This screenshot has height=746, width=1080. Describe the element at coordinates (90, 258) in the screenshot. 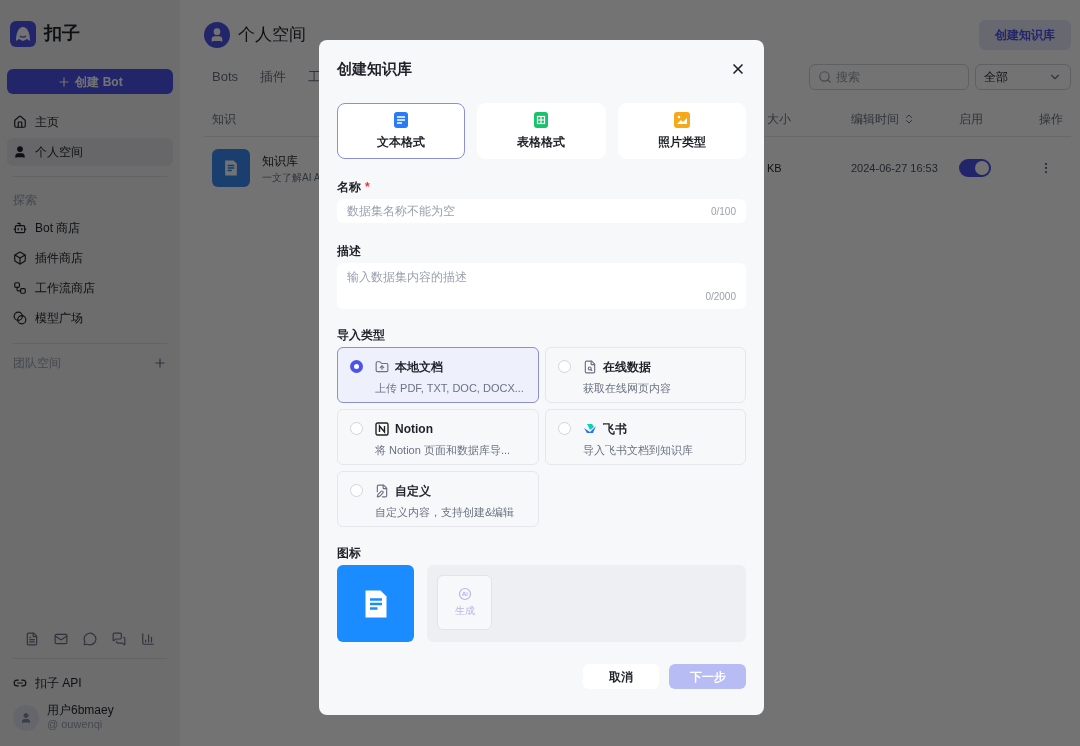

I see `nav-item: 插件商店` at that location.